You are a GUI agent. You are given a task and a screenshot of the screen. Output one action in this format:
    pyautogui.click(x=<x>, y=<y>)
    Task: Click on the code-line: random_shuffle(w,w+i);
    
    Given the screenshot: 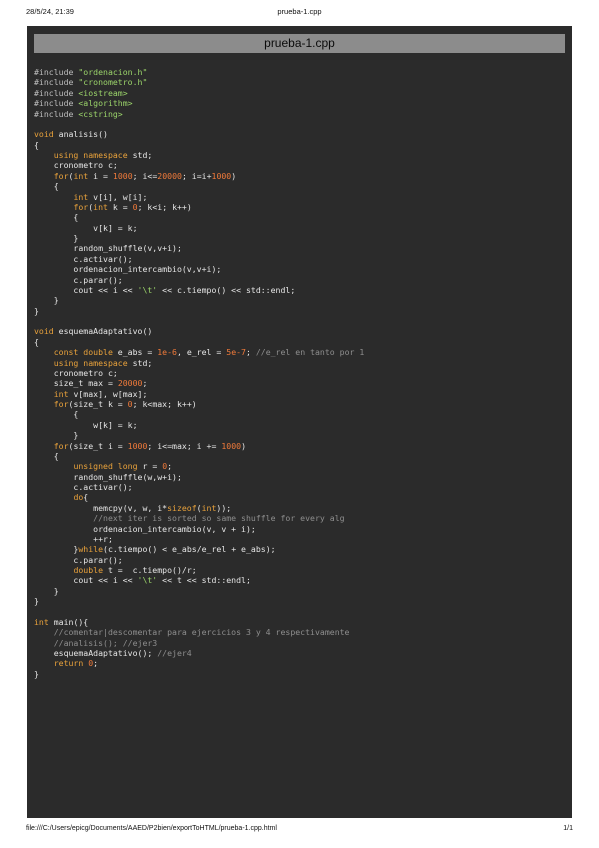 What is the action you would take?
    pyautogui.click(x=199, y=477)
    